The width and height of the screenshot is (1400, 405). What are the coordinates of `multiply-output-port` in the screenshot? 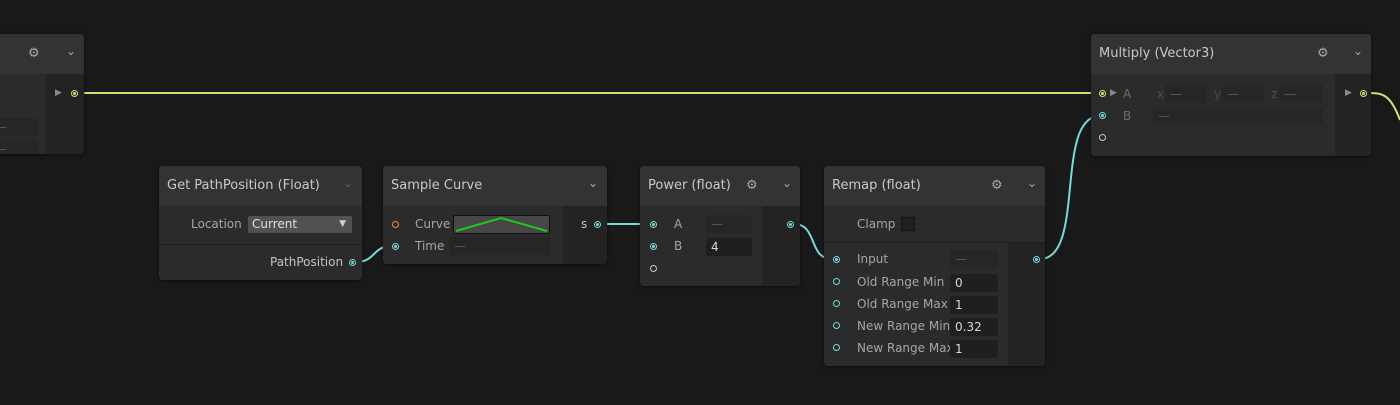 It's located at (1363, 93).